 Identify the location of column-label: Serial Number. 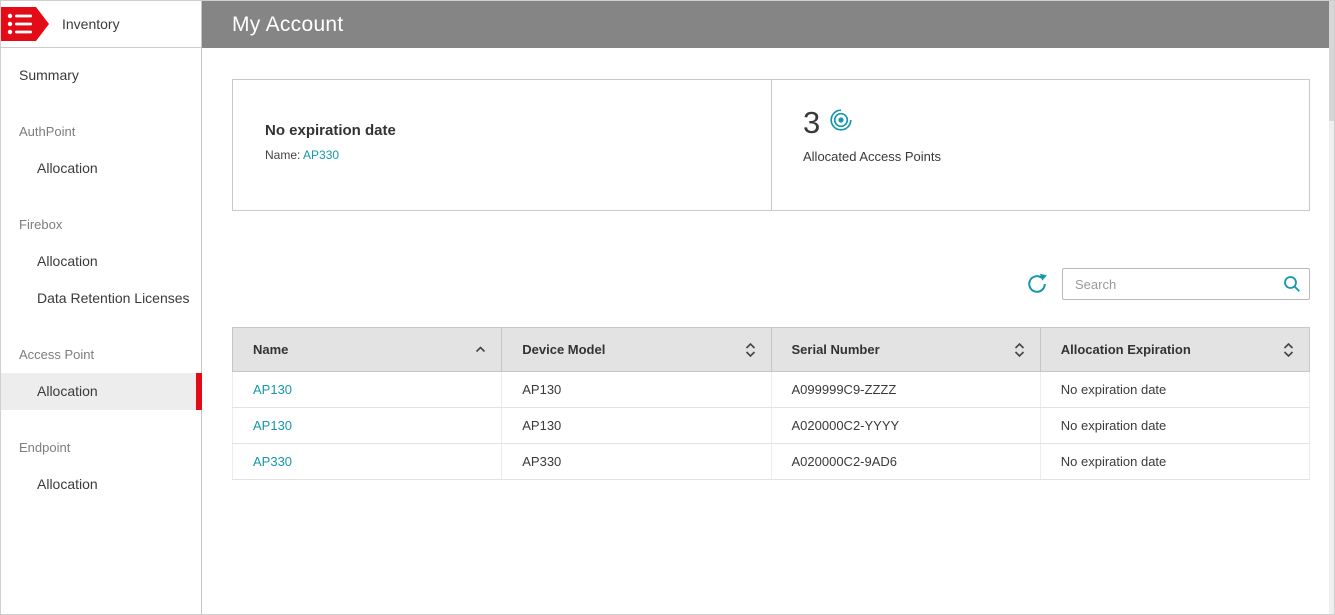
(835, 349).